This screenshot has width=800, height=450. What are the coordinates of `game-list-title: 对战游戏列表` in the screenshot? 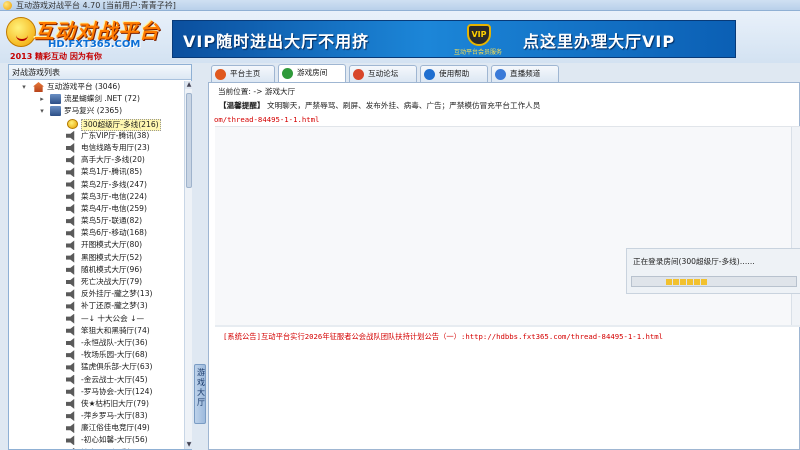 It's located at (100, 72).